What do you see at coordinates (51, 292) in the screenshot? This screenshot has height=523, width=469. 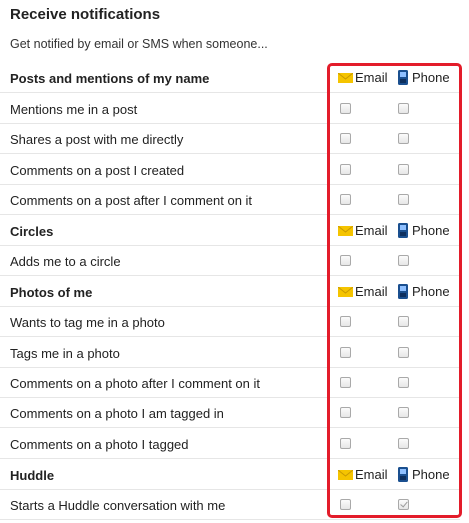 I see `section-label: Photos of me` at bounding box center [51, 292].